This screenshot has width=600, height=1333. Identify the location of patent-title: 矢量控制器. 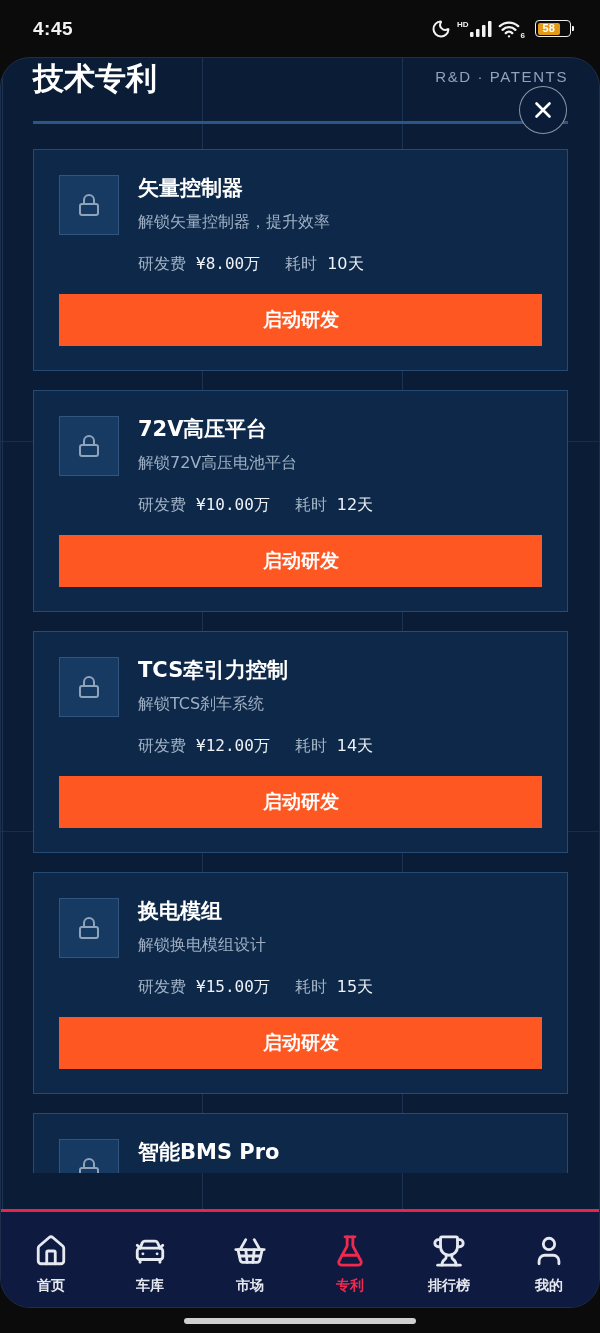
(191, 188).